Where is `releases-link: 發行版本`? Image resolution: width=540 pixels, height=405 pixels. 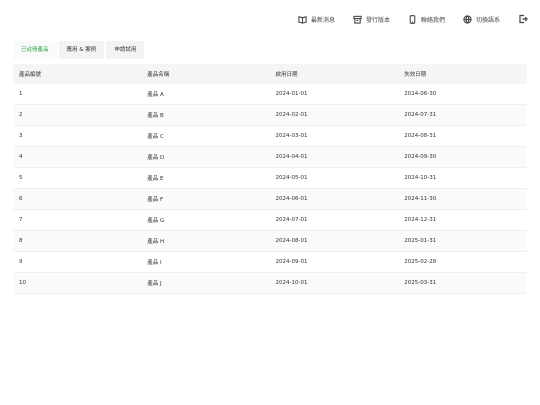 releases-link: 發行版本 is located at coordinates (371, 19).